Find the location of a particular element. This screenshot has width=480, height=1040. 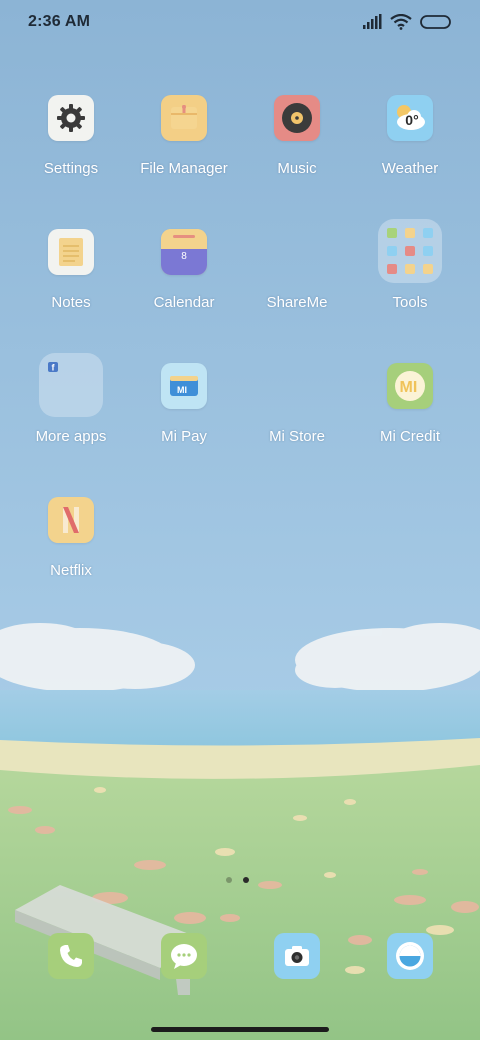

status-icons is located at coordinates (407, 22).